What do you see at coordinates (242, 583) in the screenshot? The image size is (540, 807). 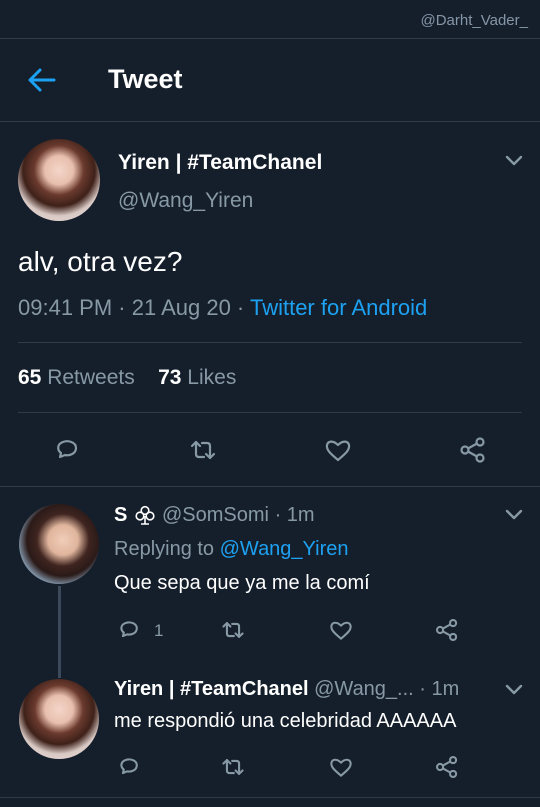 I see `reply-text: Que sepa que ya me la comí` at bounding box center [242, 583].